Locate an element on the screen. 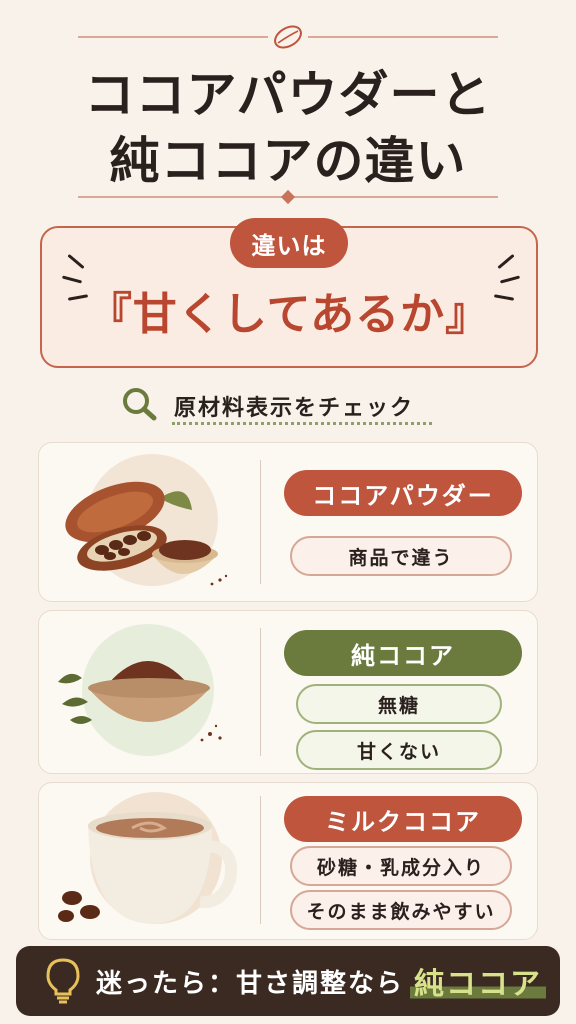 The height and width of the screenshot is (1024, 576). lightbulb-icon is located at coordinates (63, 981).